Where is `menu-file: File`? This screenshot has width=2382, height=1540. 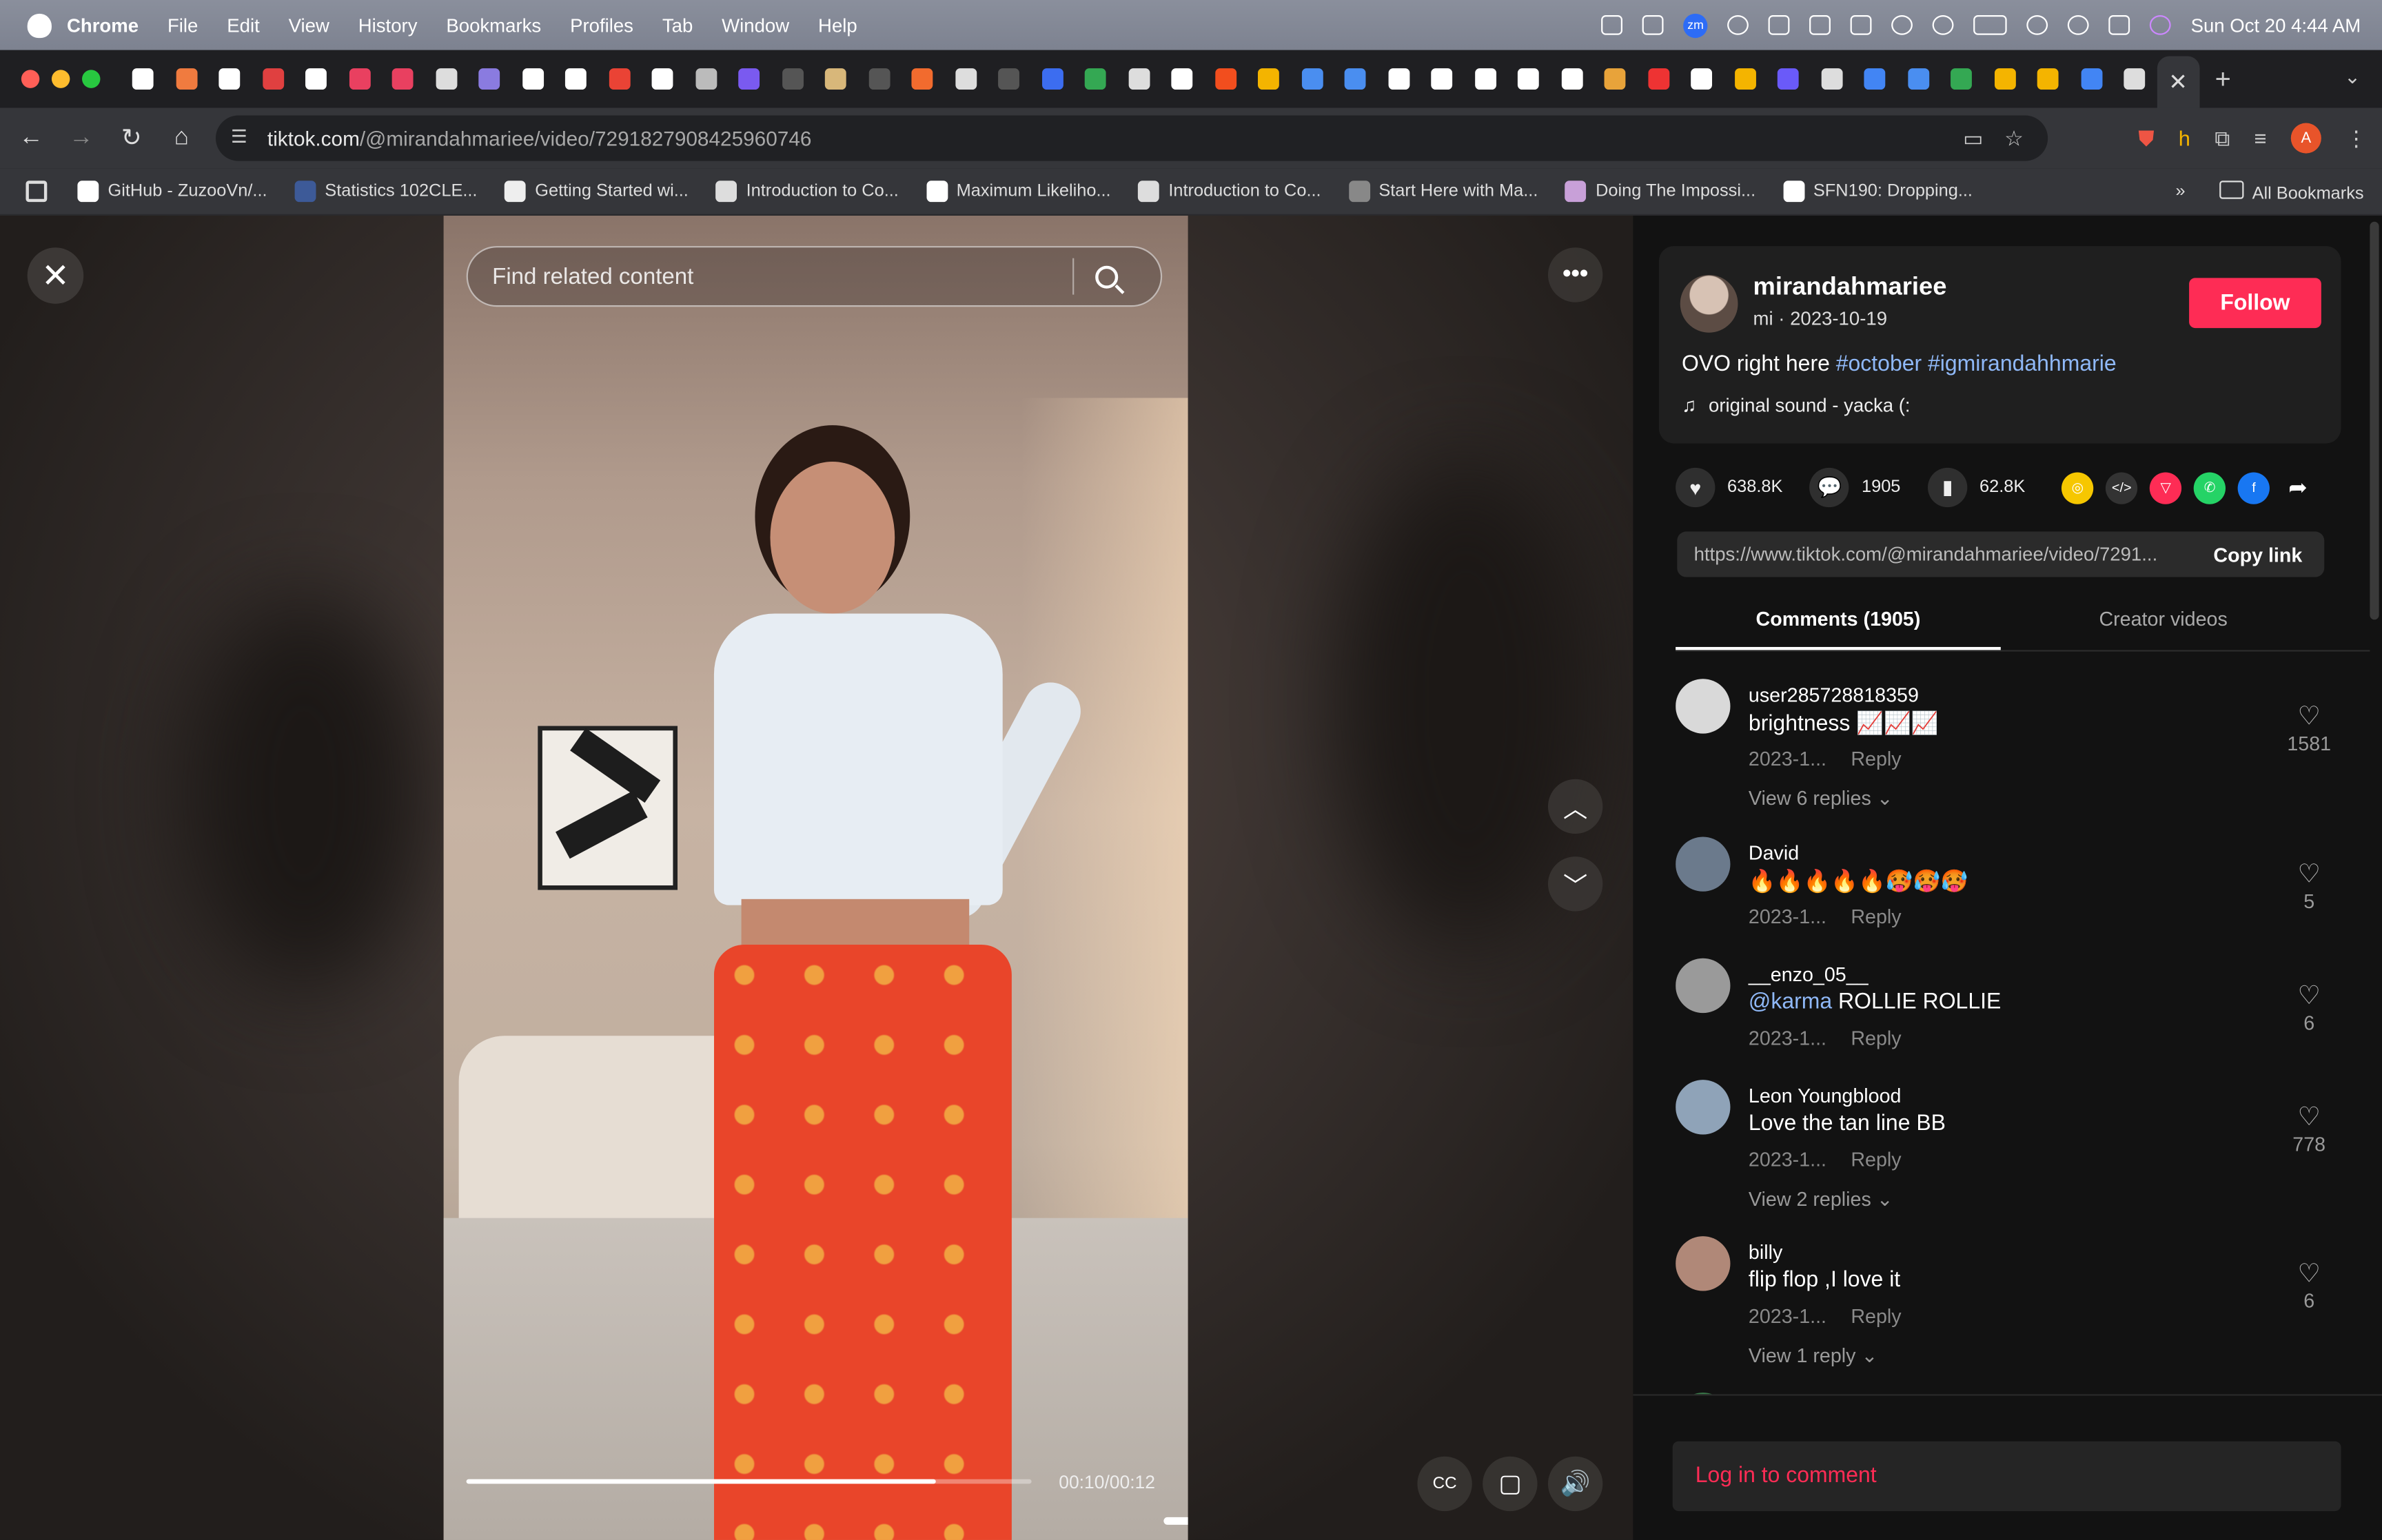
menu-file: File is located at coordinates (182, 25).